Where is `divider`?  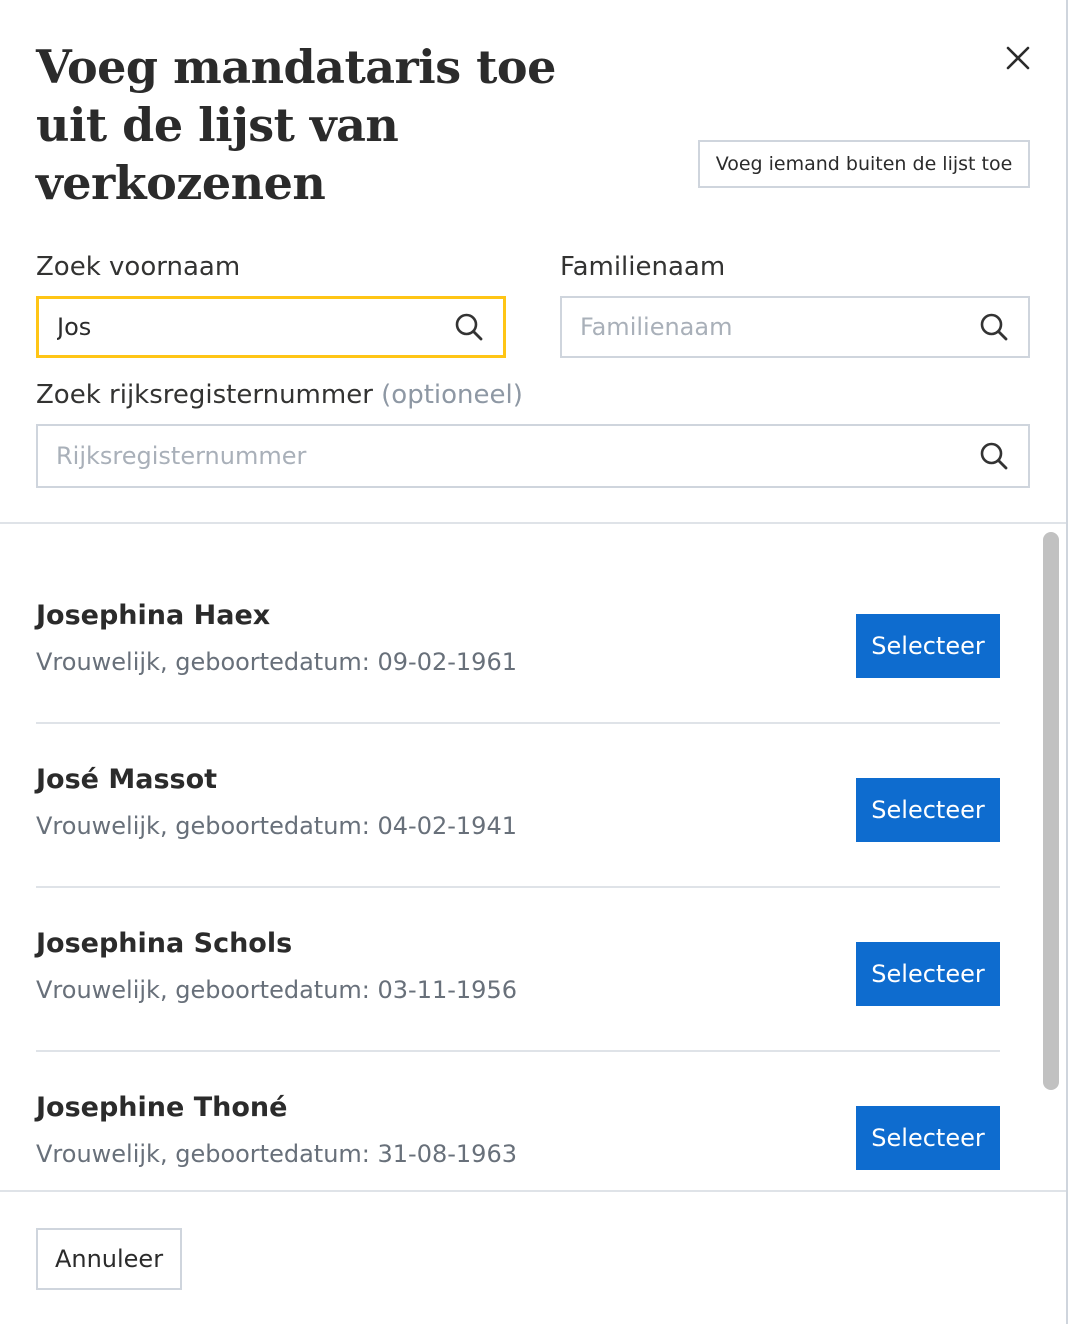 divider is located at coordinates (533, 1191).